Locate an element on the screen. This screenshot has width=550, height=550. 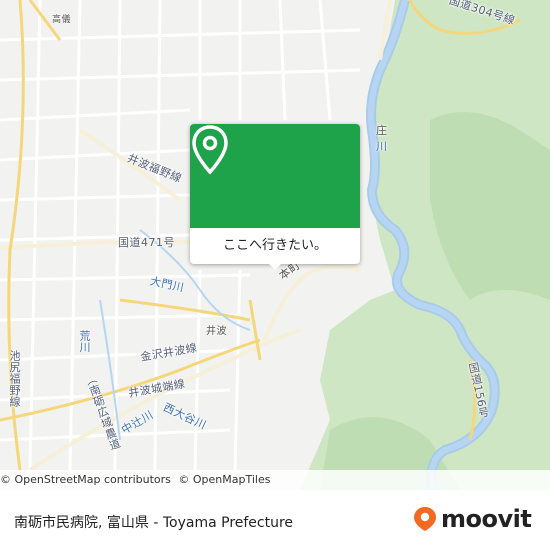
moovit-logo: moovit is located at coordinates (472, 519).